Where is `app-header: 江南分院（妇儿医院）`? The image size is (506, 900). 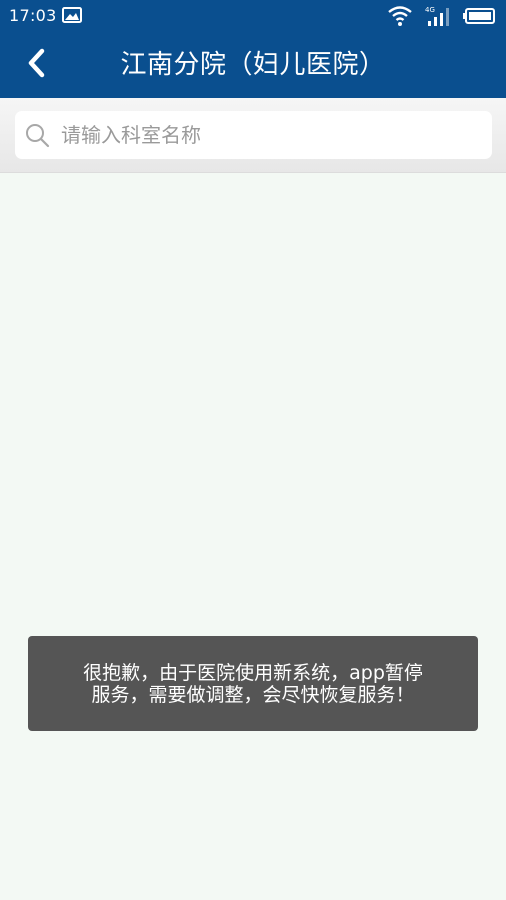
app-header: 江南分院（妇儿医院） is located at coordinates (253, 65).